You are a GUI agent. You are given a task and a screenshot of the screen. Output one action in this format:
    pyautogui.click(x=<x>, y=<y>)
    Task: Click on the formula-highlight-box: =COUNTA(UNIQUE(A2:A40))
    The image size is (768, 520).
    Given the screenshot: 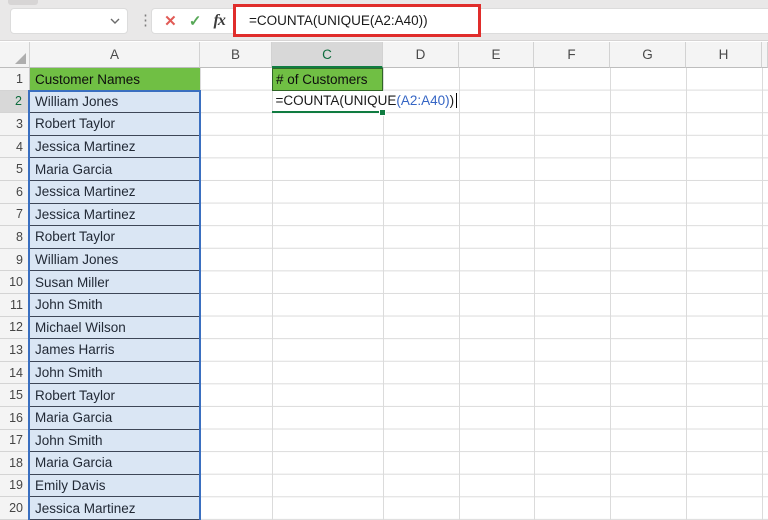 What is the action you would take?
    pyautogui.click(x=357, y=20)
    